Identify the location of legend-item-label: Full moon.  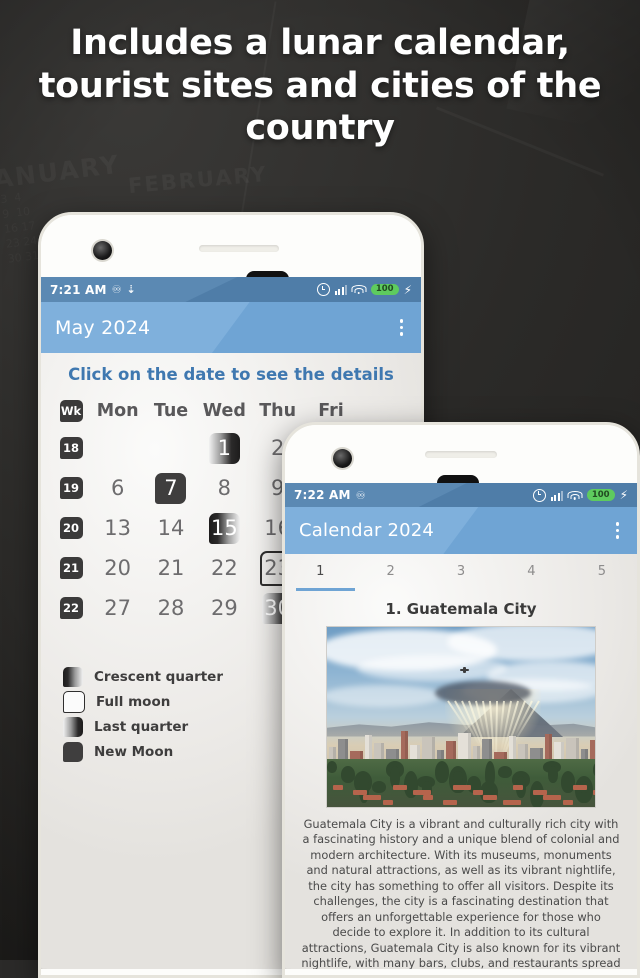
(133, 701).